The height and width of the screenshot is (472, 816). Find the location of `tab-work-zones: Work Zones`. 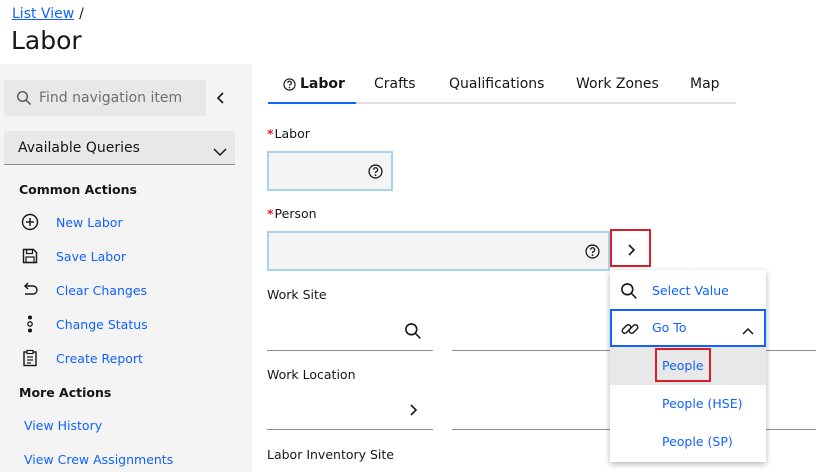

tab-work-zones: Work Zones is located at coordinates (614, 86).